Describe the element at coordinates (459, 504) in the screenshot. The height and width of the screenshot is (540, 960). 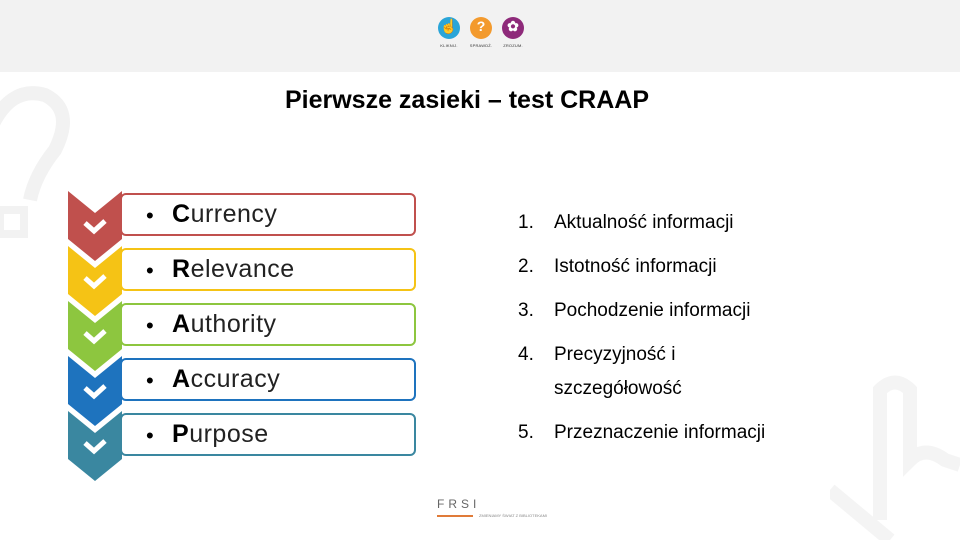
I see `frsi-brand: FRSI` at that location.